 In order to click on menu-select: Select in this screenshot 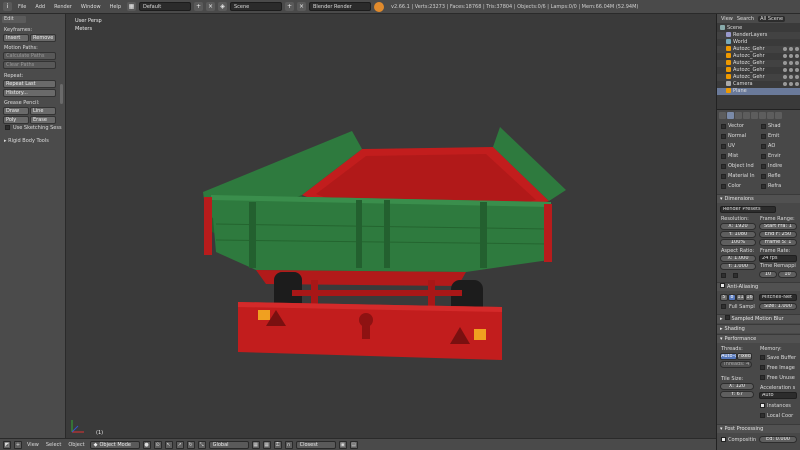, I will do `click(53, 445)`.